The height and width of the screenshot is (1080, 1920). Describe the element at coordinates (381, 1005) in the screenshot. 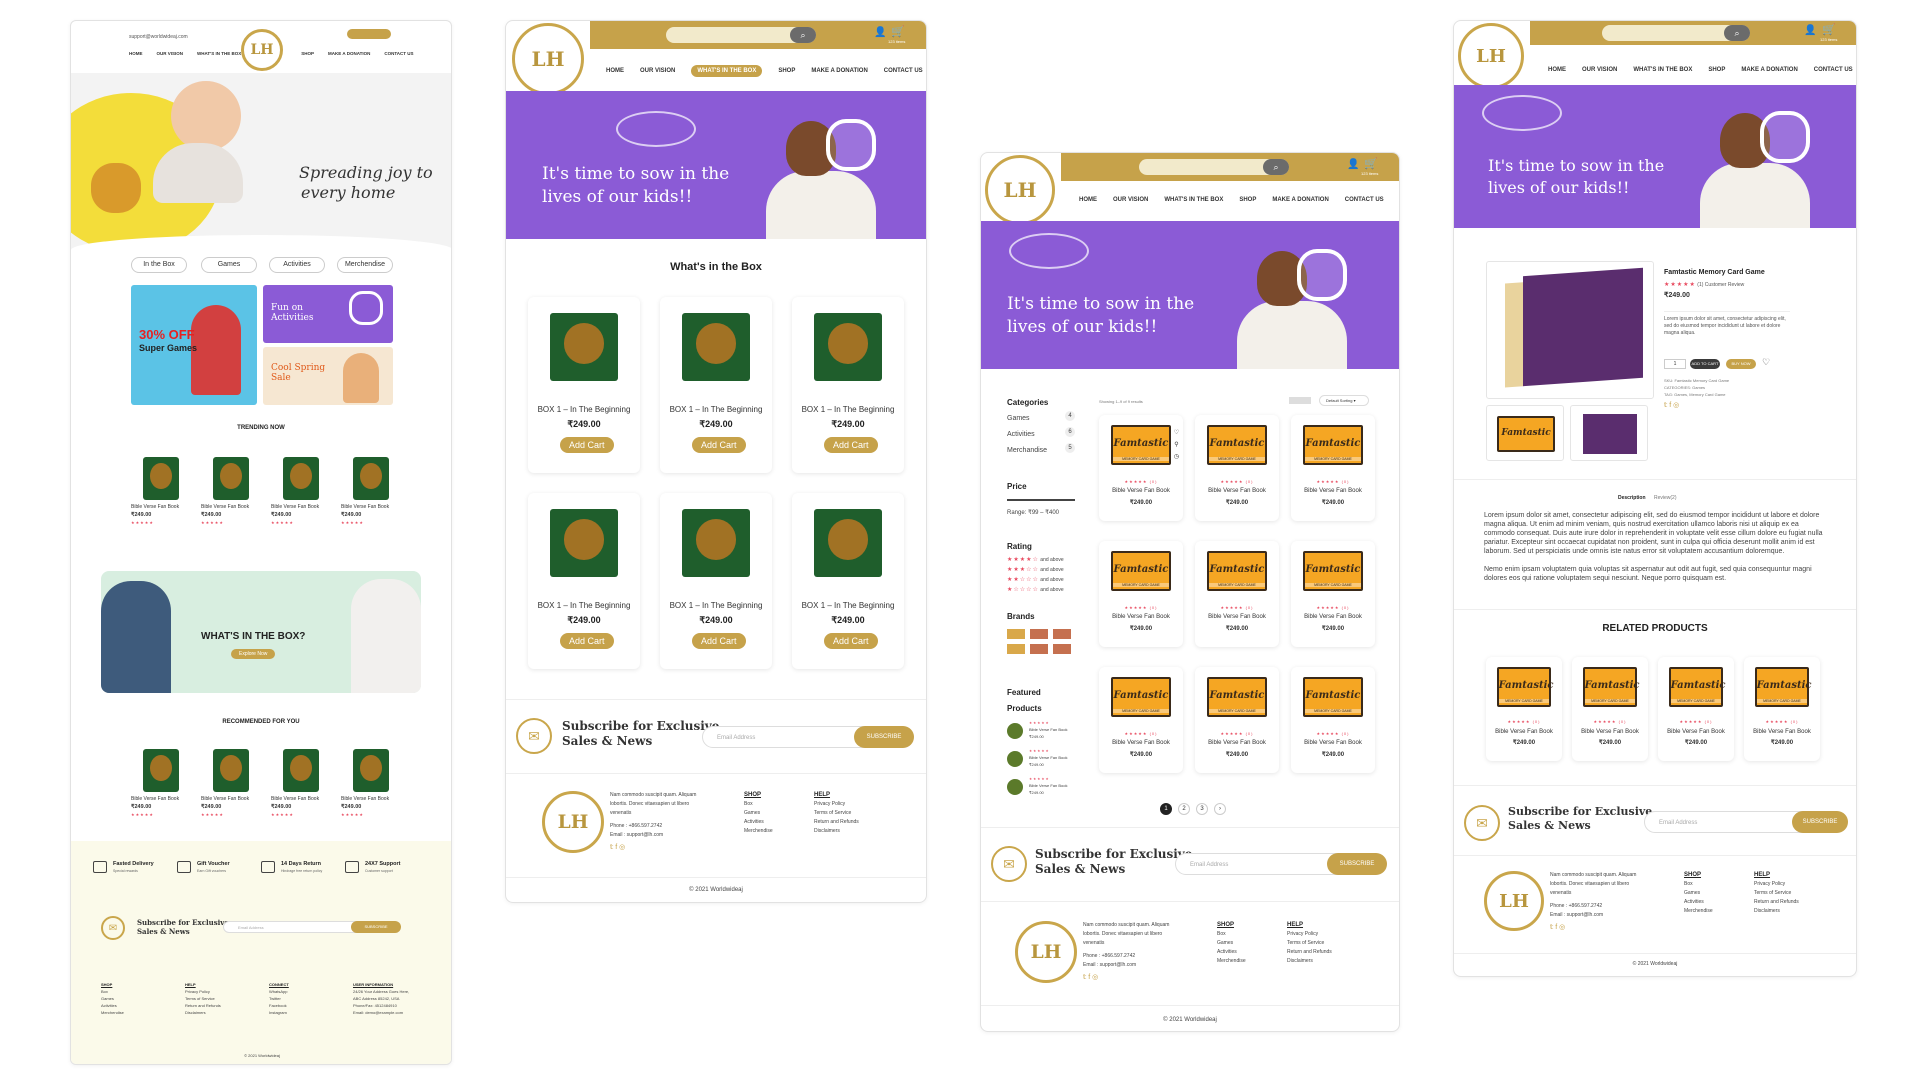

I see `home-footer-link: Phone/Fax: 4512484910` at that location.